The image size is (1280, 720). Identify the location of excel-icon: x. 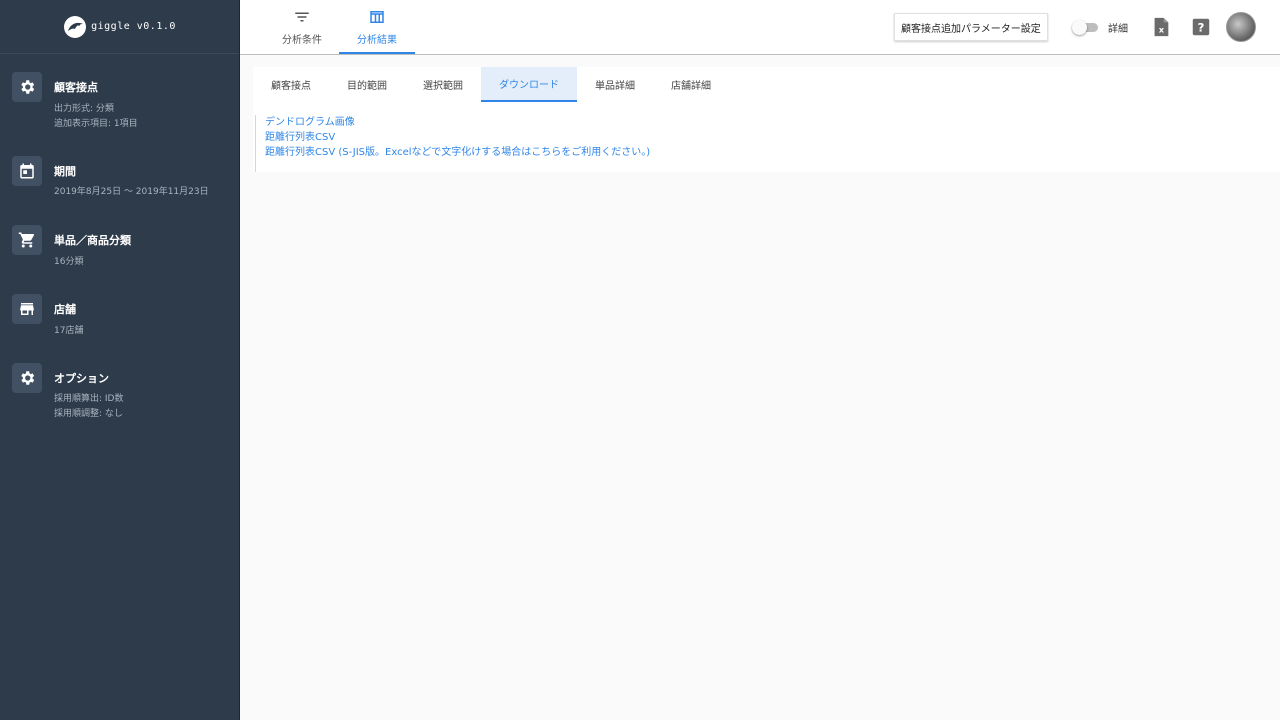
(1161, 27).